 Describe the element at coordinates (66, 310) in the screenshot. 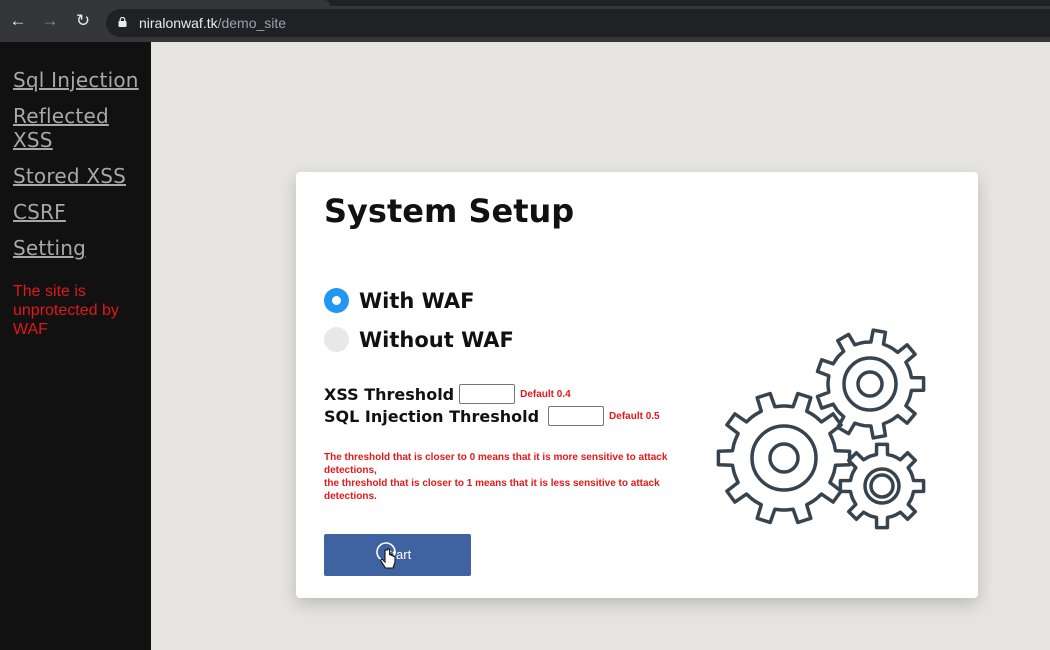

I see `waf-status-warning: The site is unprotected by WAF` at that location.